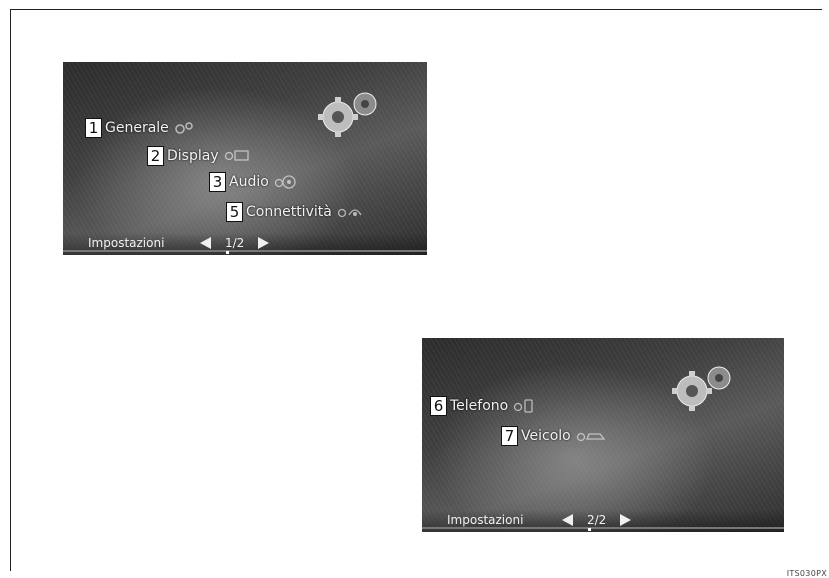 This screenshot has height=578, width=829. Describe the element at coordinates (137, 128) in the screenshot. I see `menu-item-label: Generale` at that location.